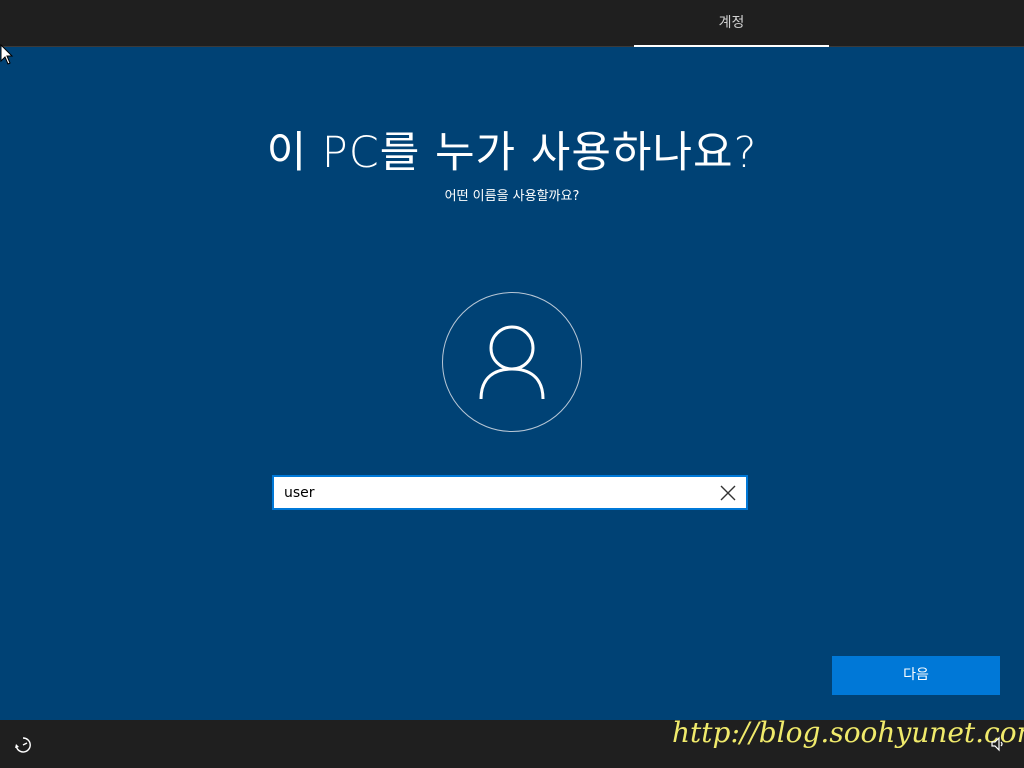 This screenshot has height=768, width=1024. I want to click on tab-account-label: 계정, so click(731, 23).